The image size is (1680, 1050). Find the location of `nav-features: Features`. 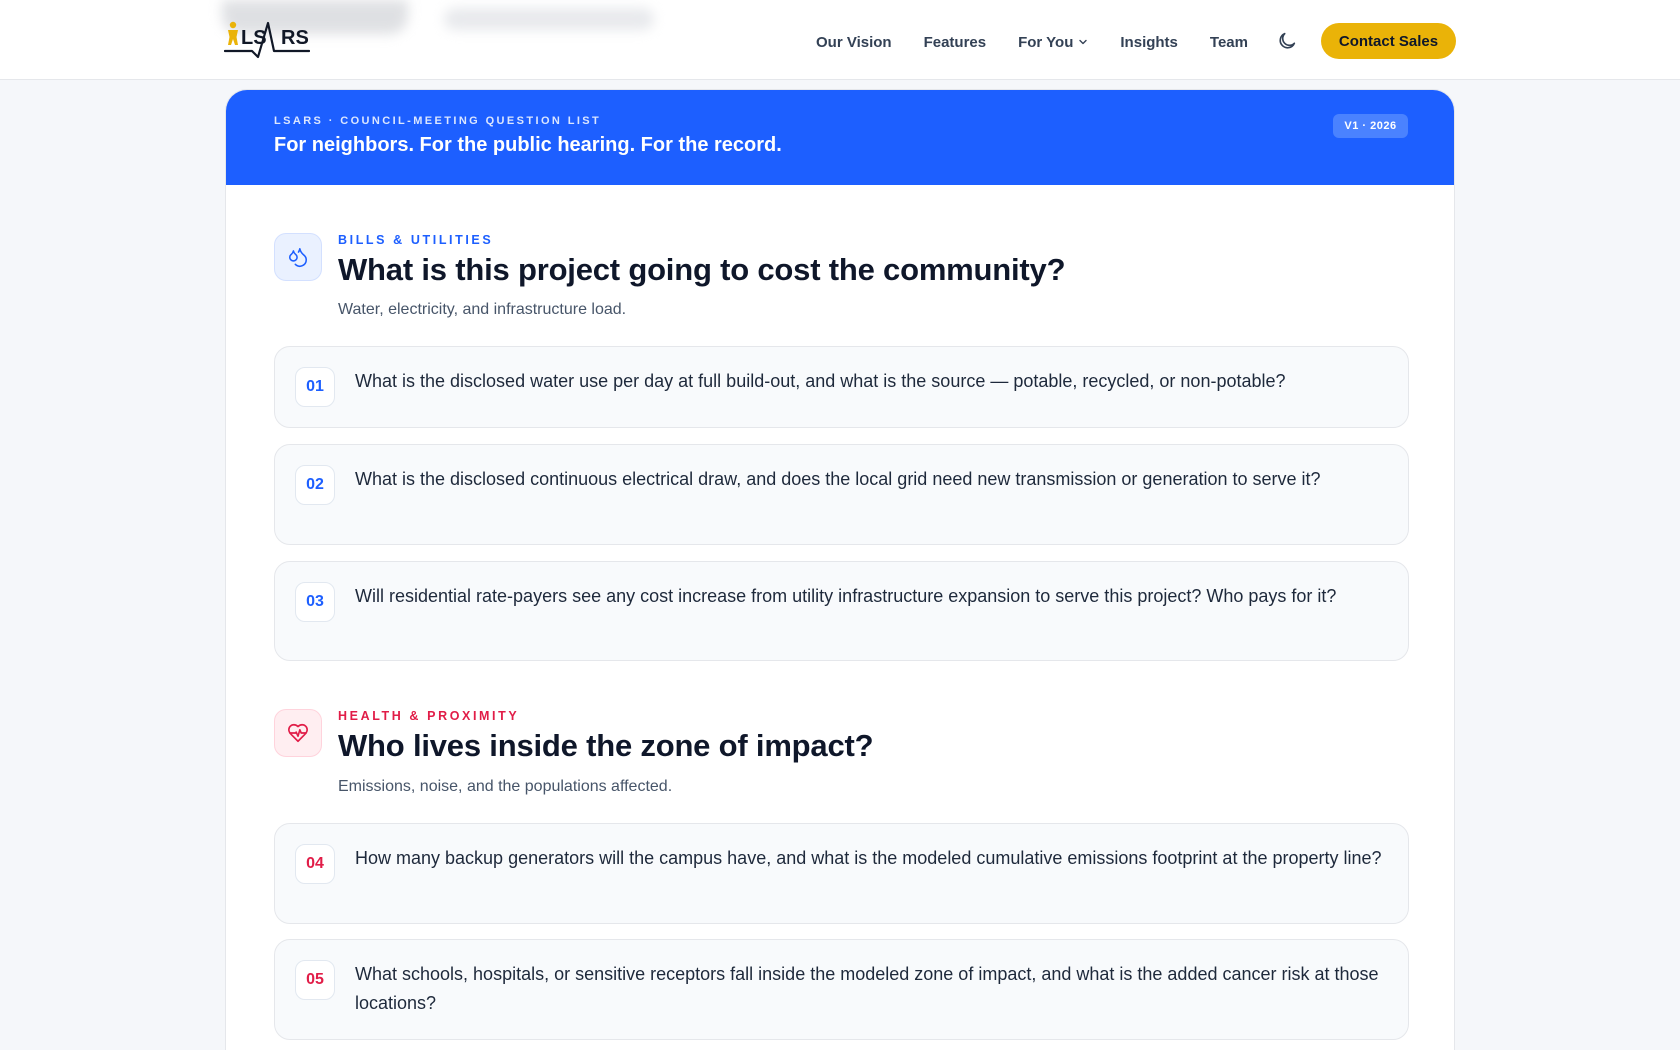

nav-features: Features is located at coordinates (955, 42).